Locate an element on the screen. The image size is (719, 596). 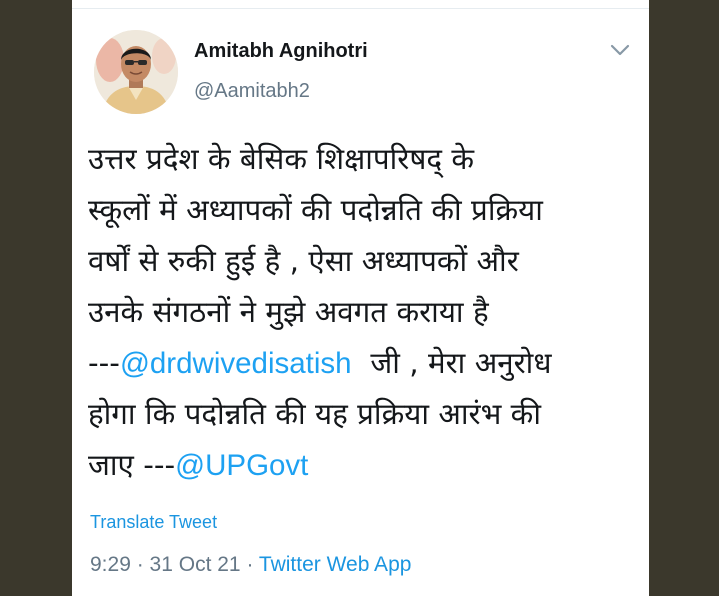
tweet-line: वर्षों से रुकी हुई है , ऐसा अध्यापकों और is located at coordinates (303, 261).